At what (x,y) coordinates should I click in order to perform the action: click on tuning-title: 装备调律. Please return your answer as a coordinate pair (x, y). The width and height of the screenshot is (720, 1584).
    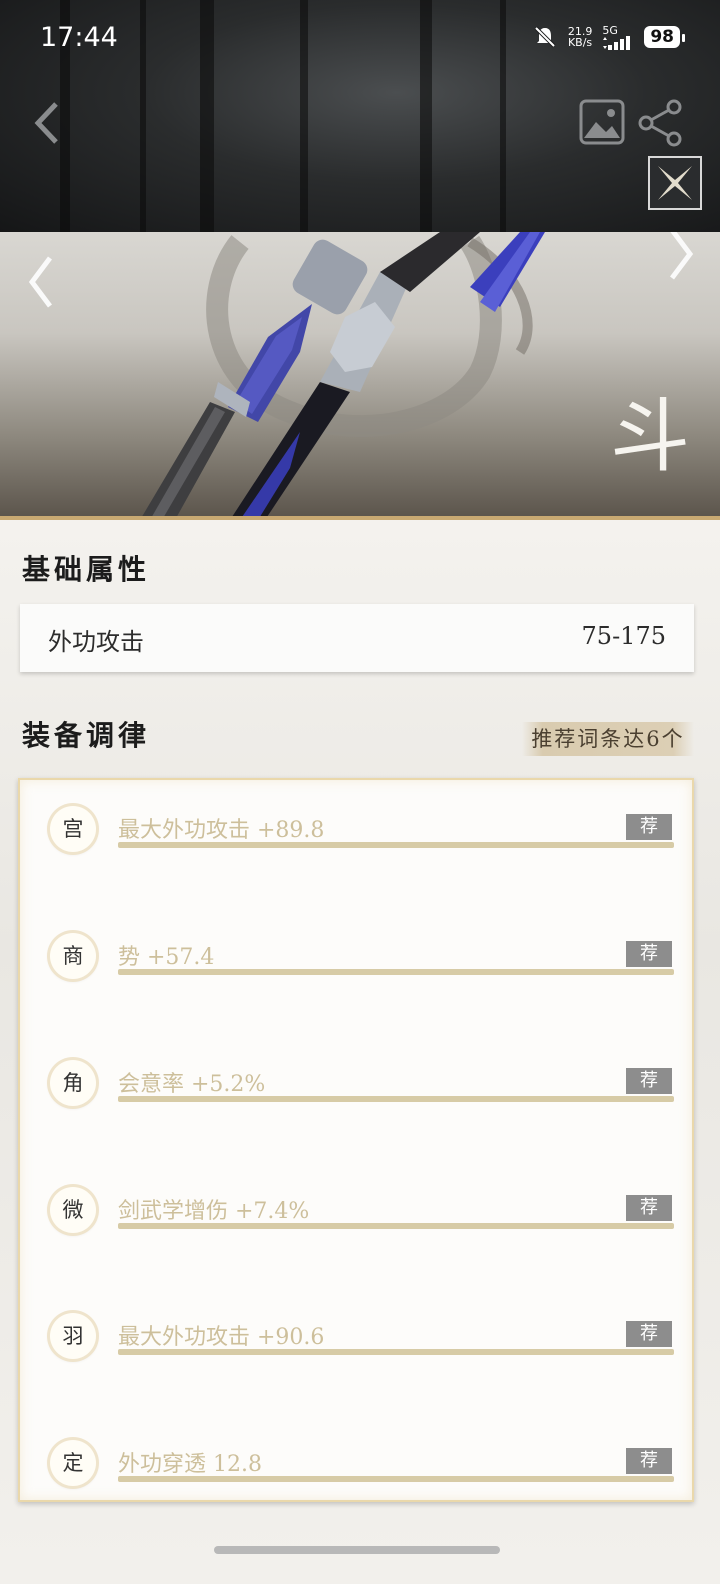
    Looking at the image, I should click on (86, 735).